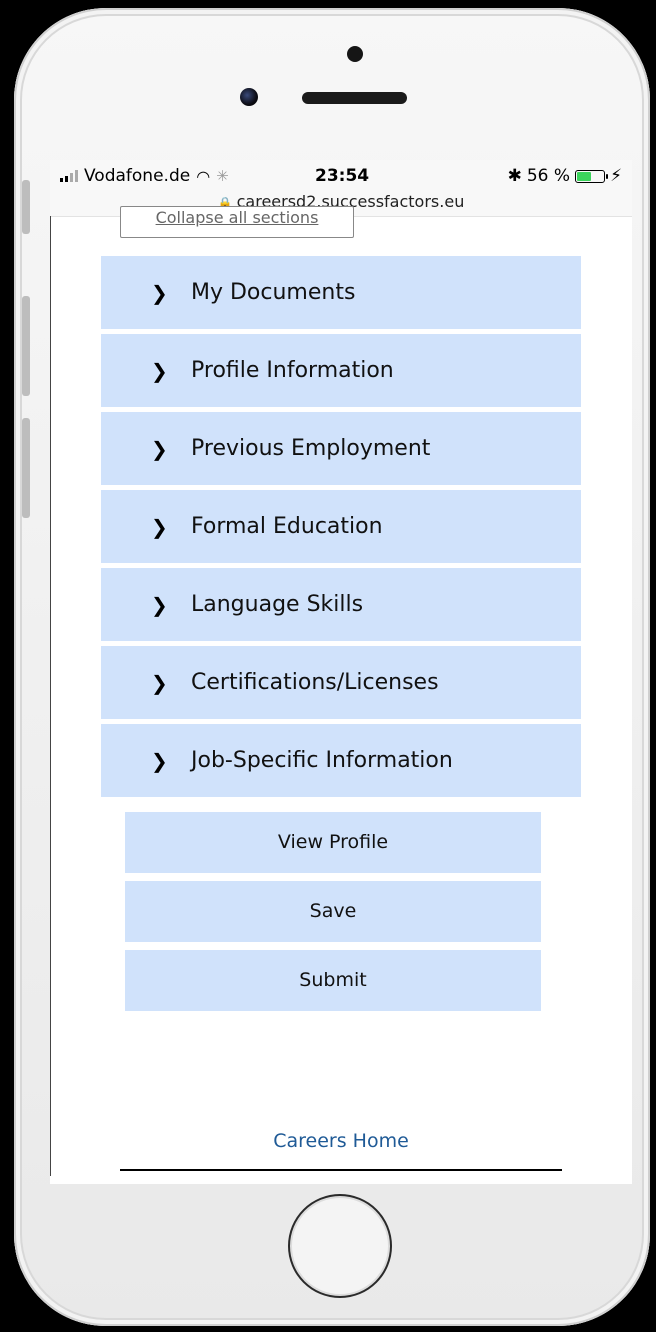 This screenshot has height=1332, width=656. I want to click on section-formal-education: ❯ Formal Education, so click(341, 526).